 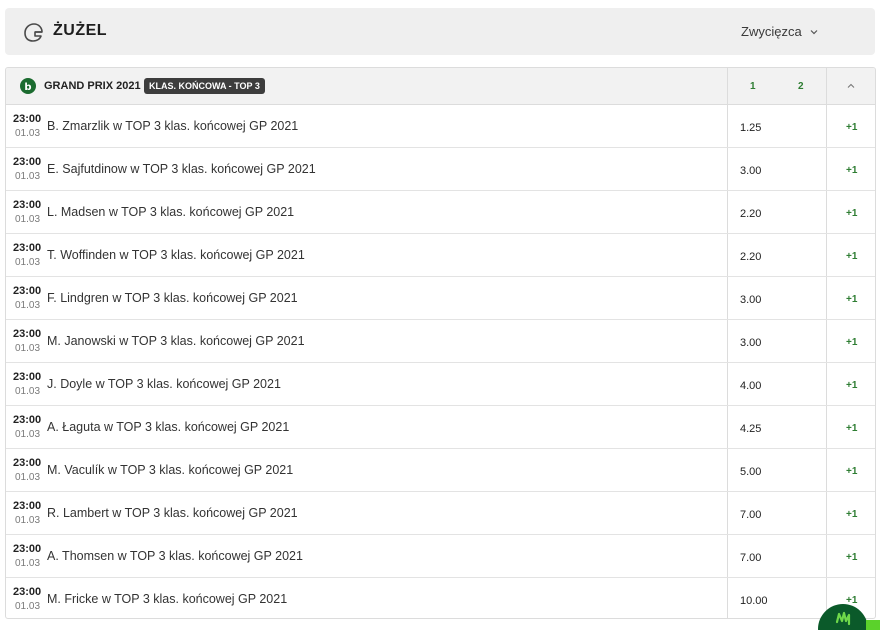 I want to click on chevron-up-icon, so click(x=851, y=85).